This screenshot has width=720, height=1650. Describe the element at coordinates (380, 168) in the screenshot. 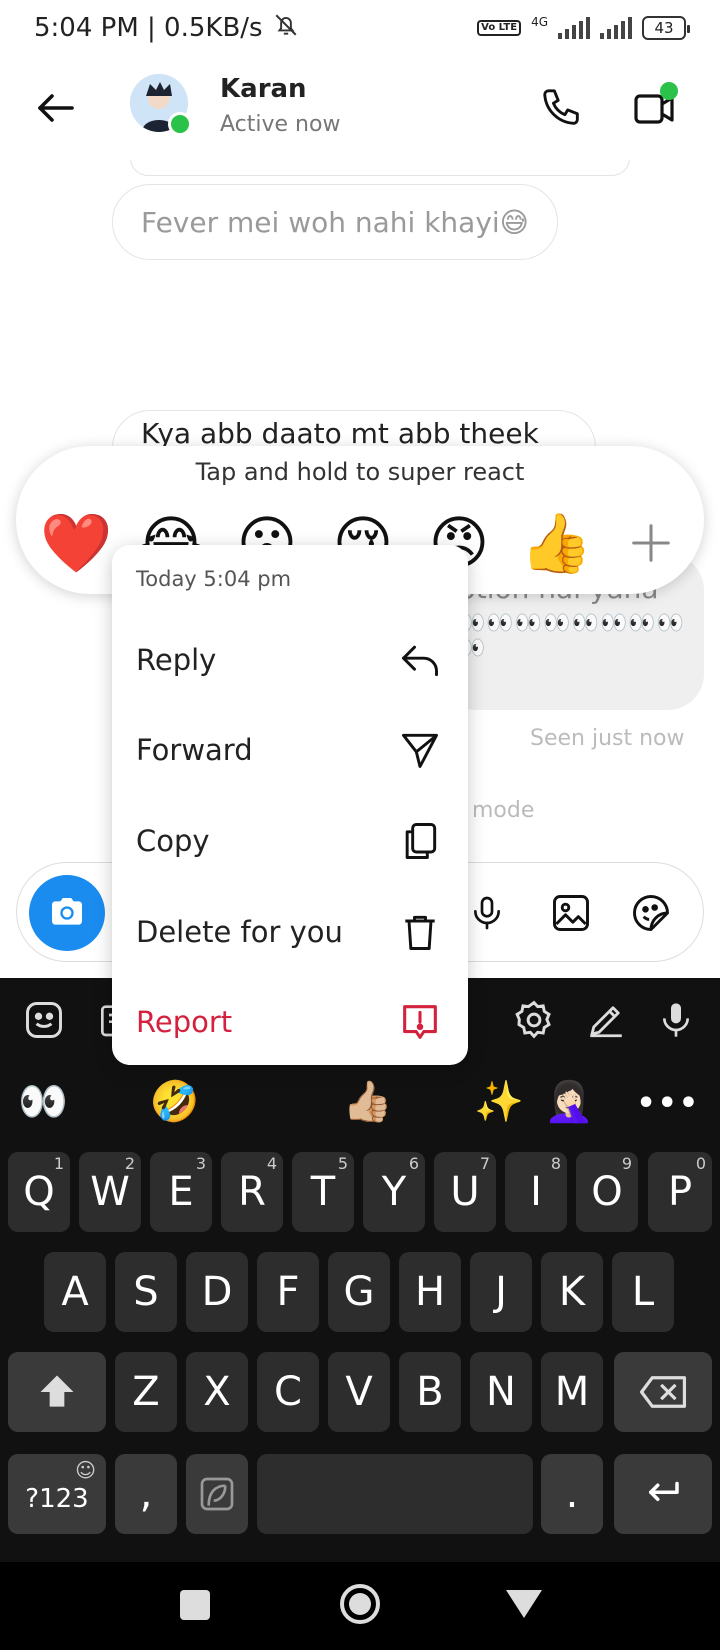

I see `message-bubble-partial` at that location.